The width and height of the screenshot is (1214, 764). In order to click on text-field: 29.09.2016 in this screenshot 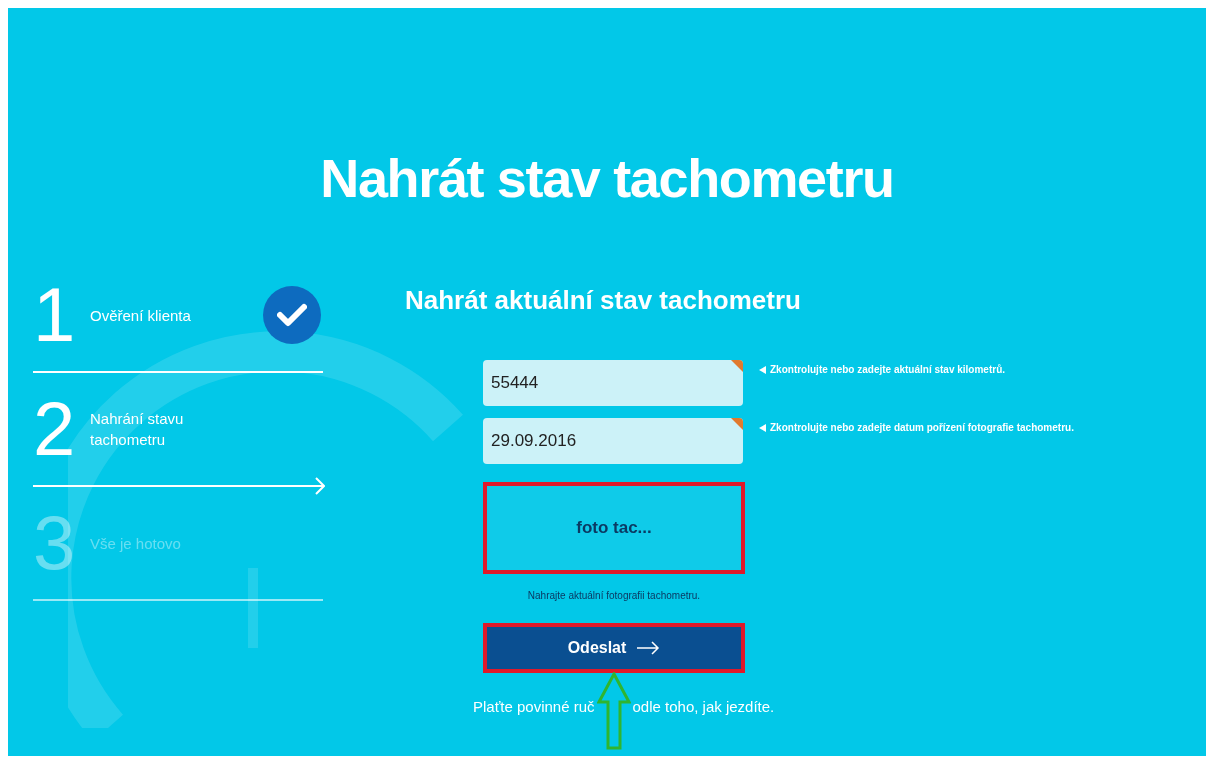, I will do `click(613, 441)`.